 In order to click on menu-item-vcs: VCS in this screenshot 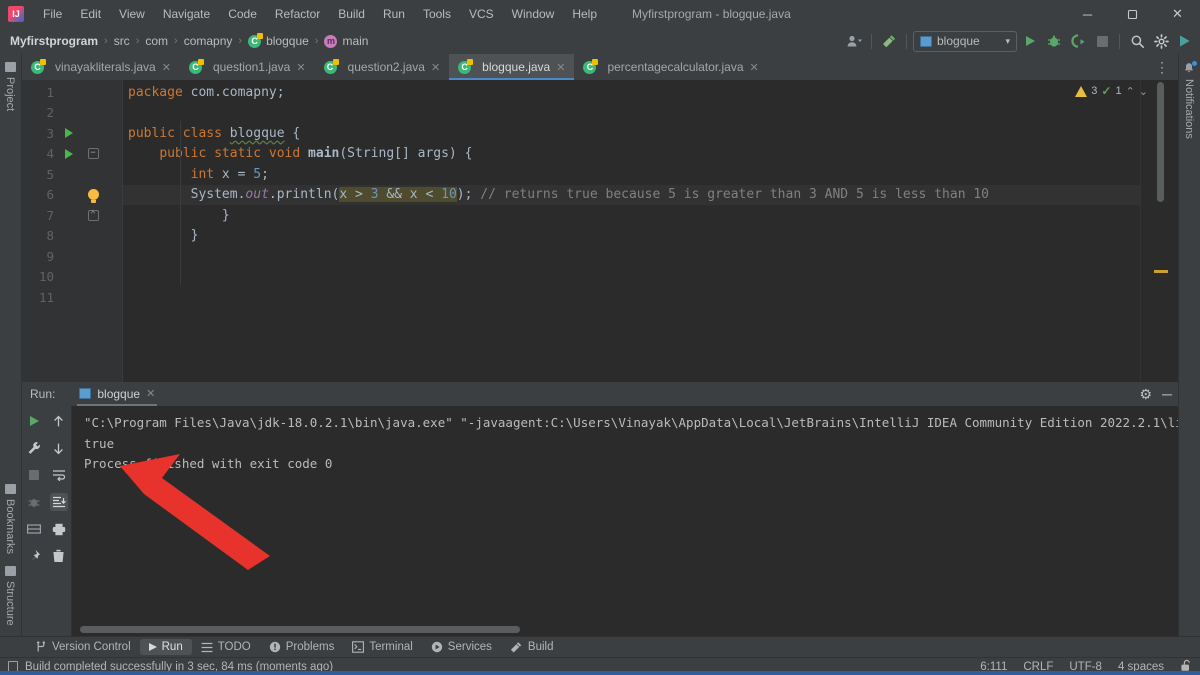, I will do `click(481, 14)`.